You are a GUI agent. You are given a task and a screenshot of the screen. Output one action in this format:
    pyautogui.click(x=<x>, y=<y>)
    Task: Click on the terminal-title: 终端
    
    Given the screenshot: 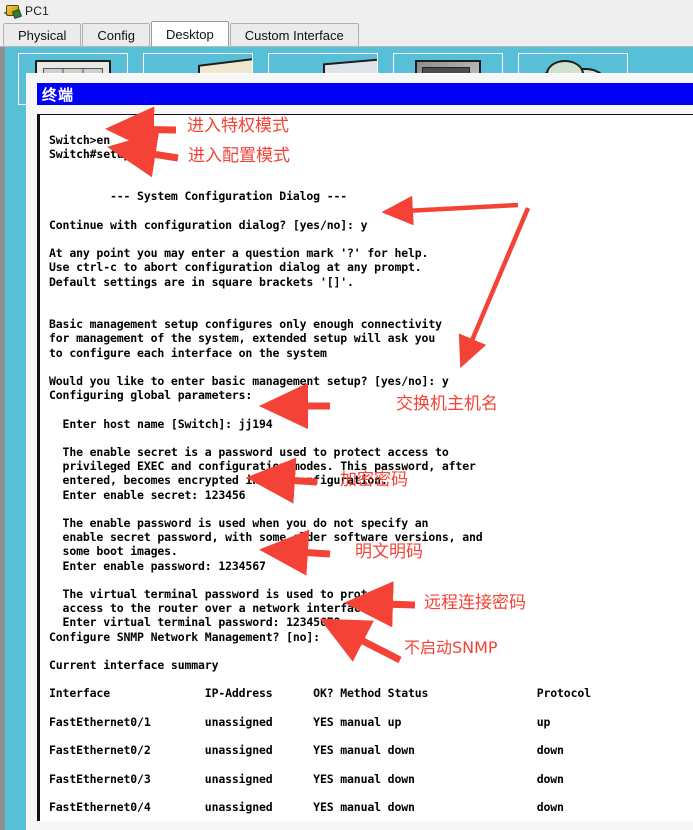 What is the action you would take?
    pyautogui.click(x=58, y=94)
    